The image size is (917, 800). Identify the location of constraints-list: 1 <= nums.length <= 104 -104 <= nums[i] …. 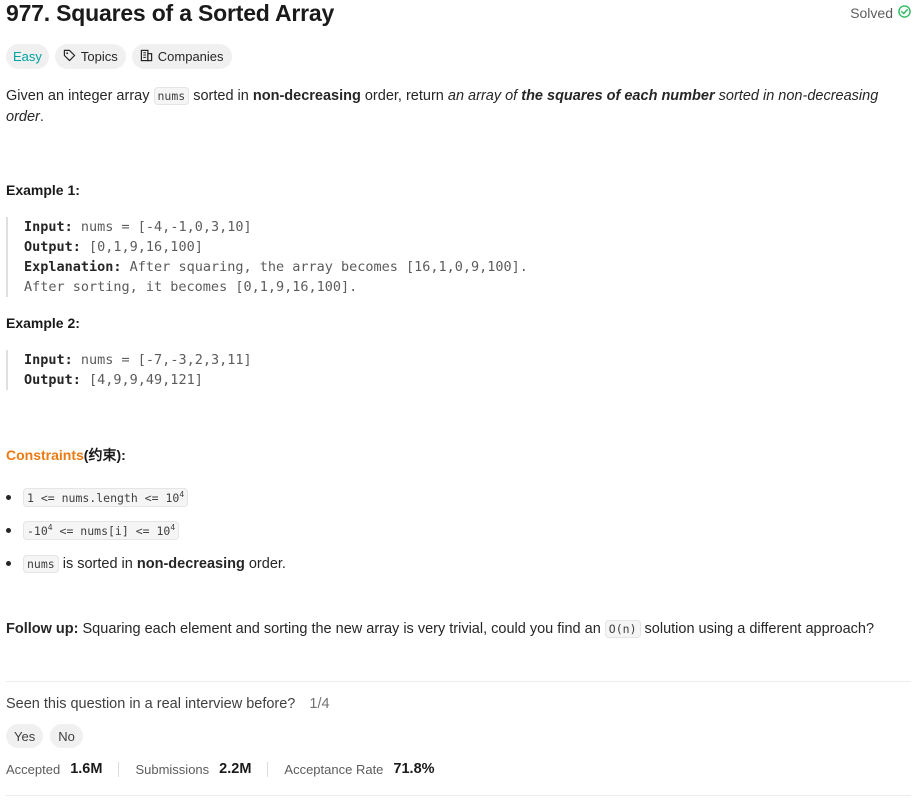
(146, 530).